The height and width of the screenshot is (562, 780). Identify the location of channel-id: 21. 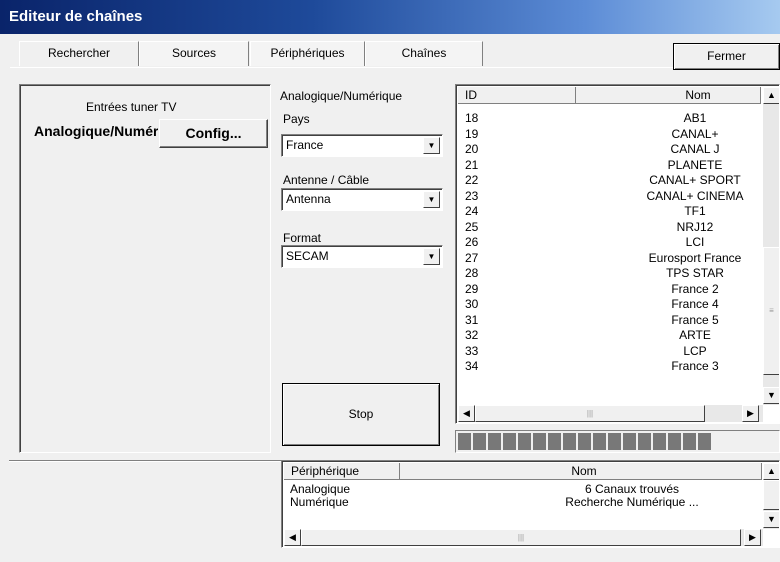
(471, 165).